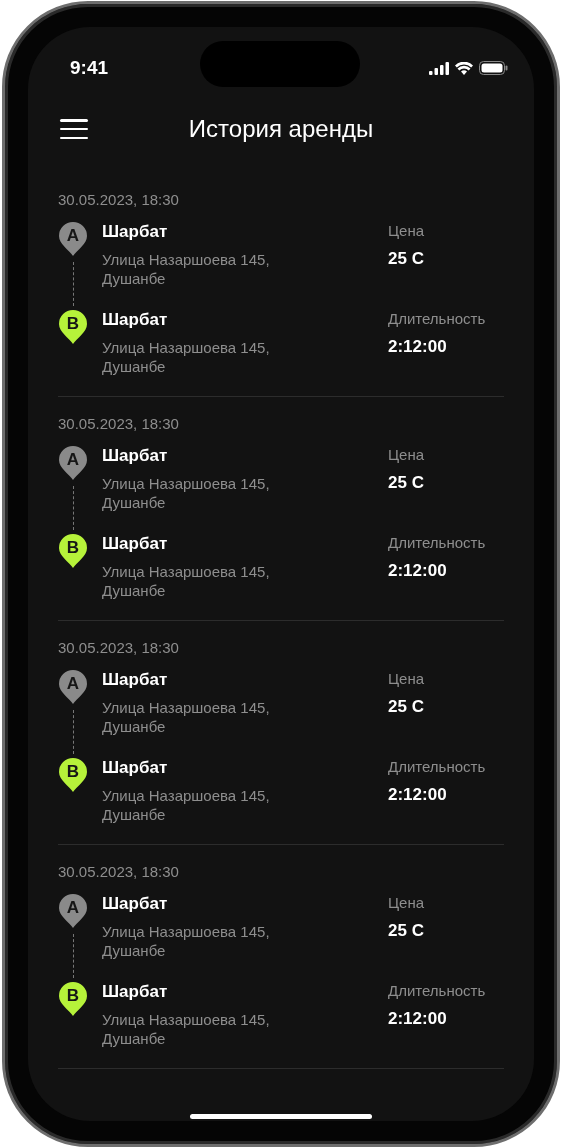 This screenshot has width=562, height=1148. What do you see at coordinates (493, 68) in the screenshot?
I see `battery-icon` at bounding box center [493, 68].